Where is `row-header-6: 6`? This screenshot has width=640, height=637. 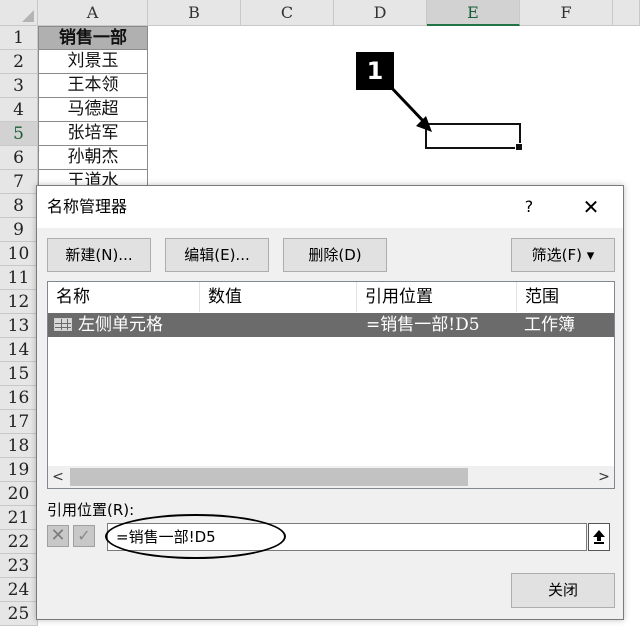
row-header-6: 6 is located at coordinates (19, 158).